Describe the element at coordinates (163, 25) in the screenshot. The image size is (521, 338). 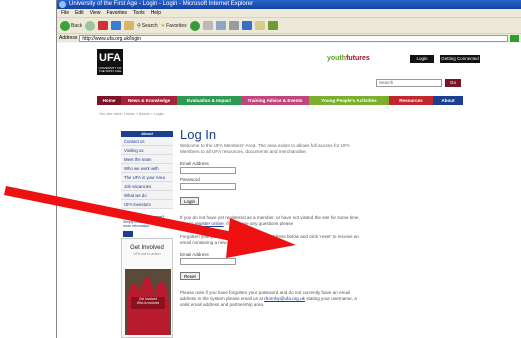
I see `star-icon: ★` at that location.